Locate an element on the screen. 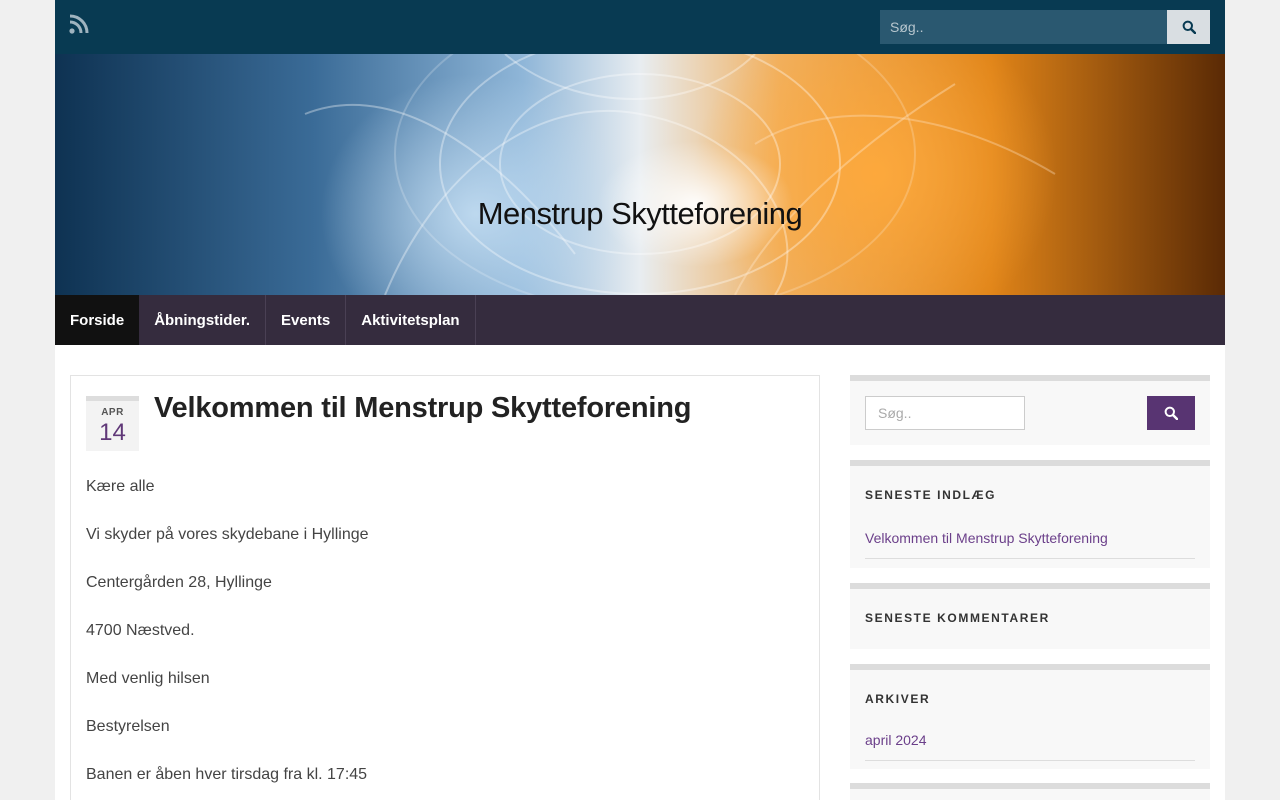 This screenshot has height=800, width=1280. sidebar-widget is located at coordinates (1030, 791).